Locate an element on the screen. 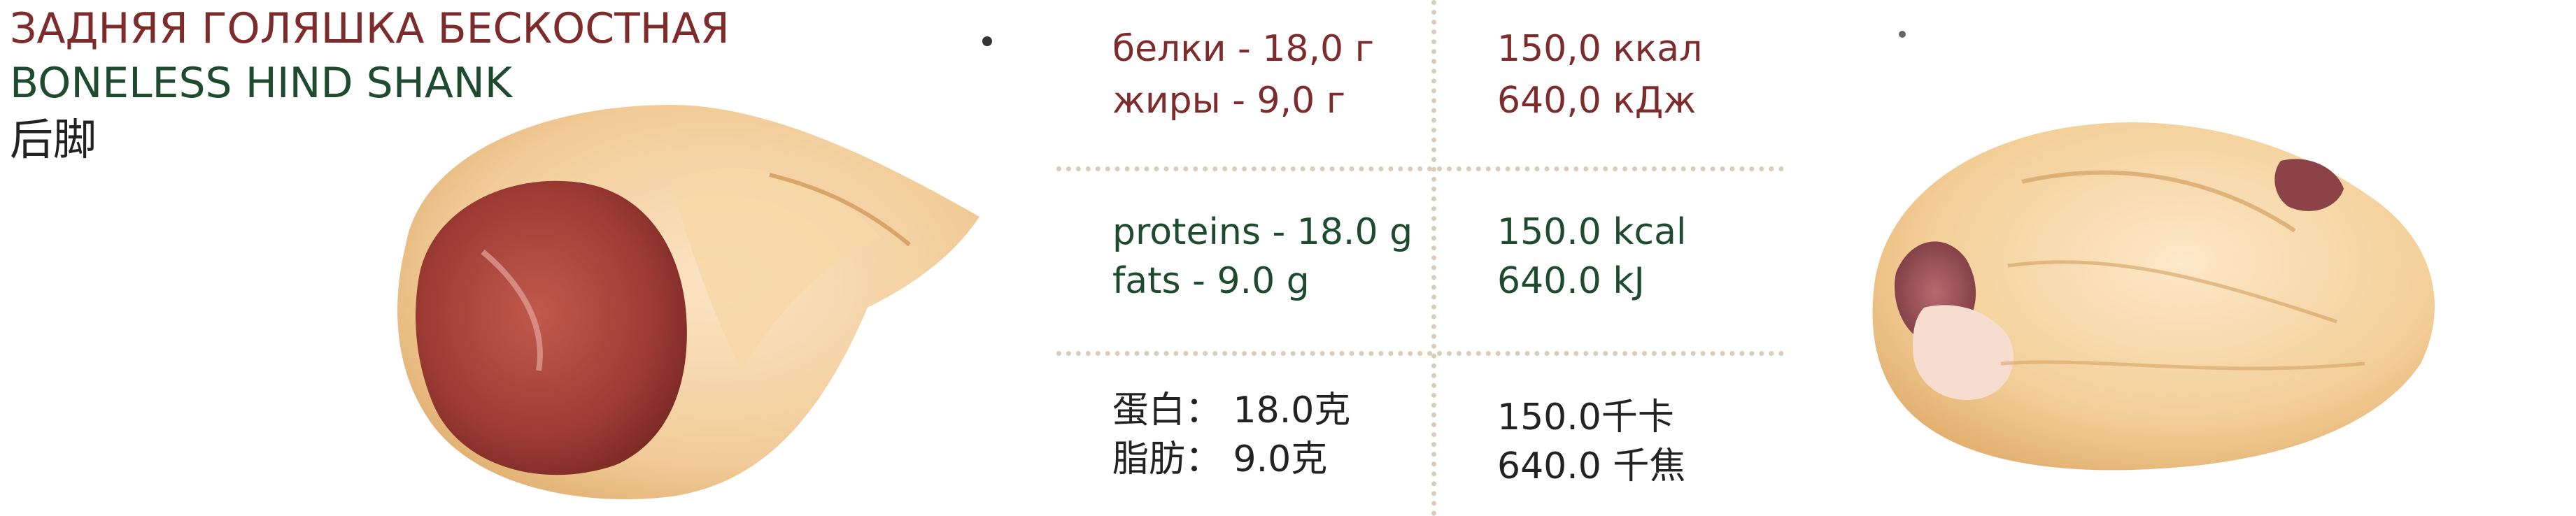  kcal-zh: 150.0千卡 is located at coordinates (1585, 417).